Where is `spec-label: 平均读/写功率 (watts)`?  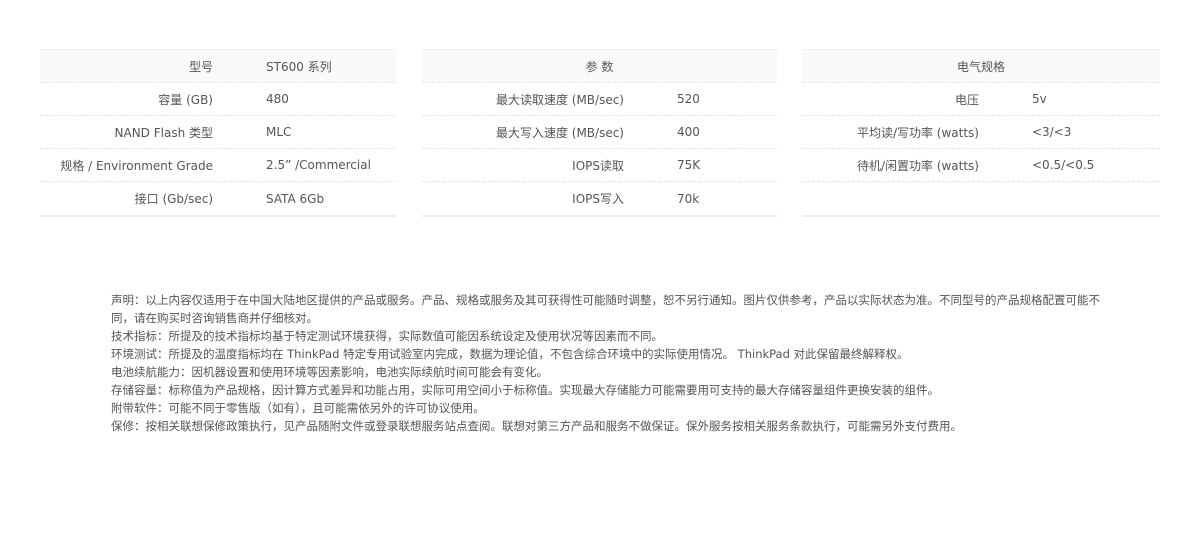
spec-label: 平均读/写功率 (watts) is located at coordinates (917, 132).